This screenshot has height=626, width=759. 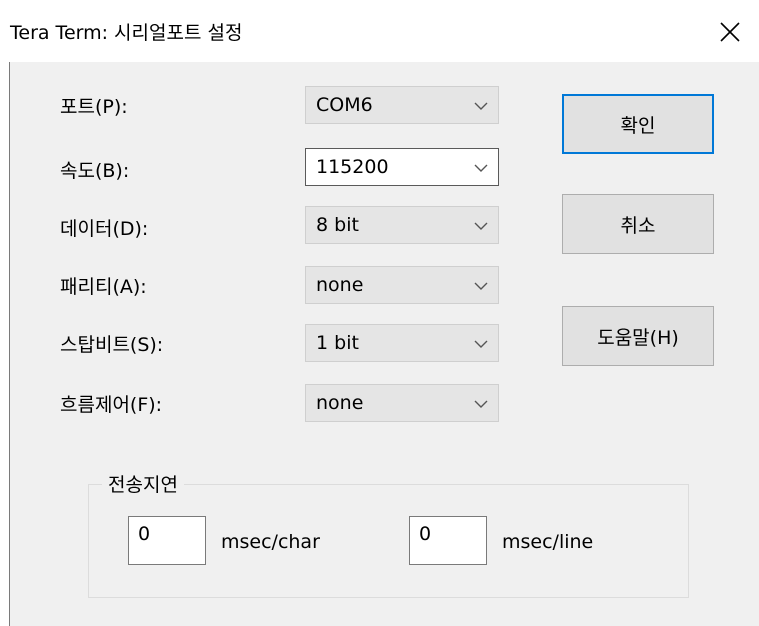 I want to click on stop-bits-value: 1 bit, so click(x=337, y=343).